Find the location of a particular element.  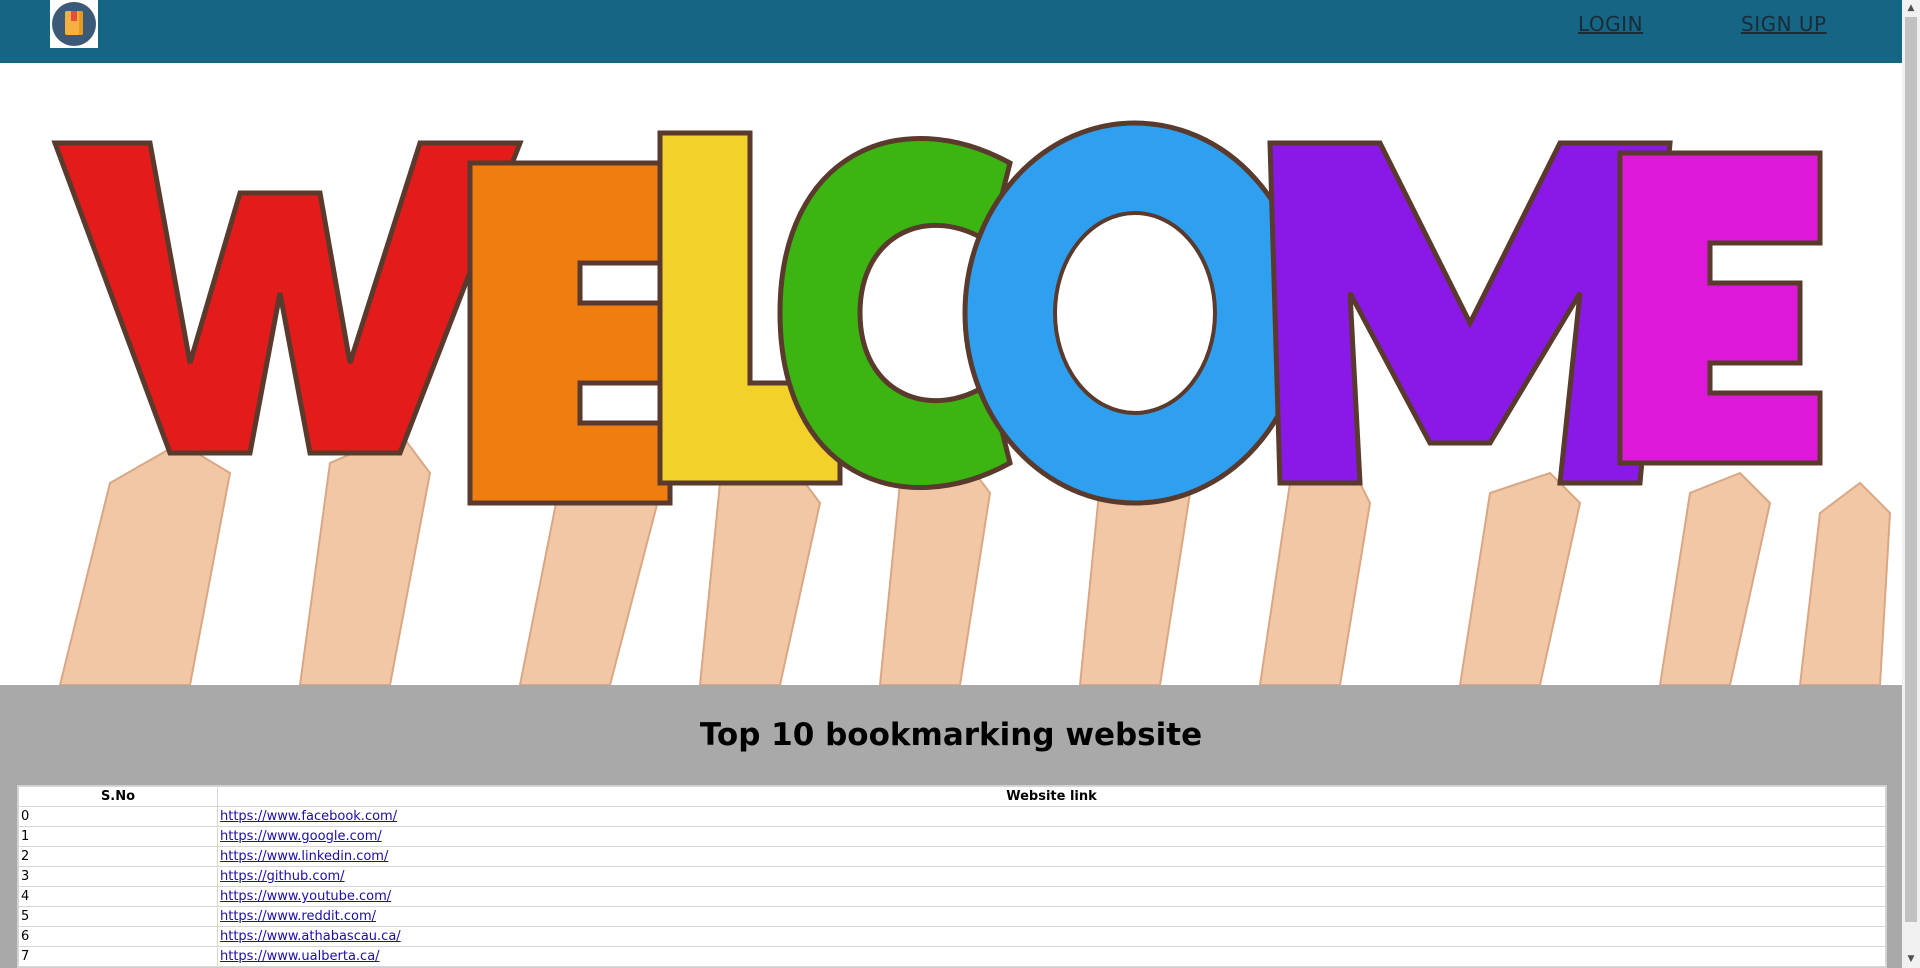

row-sno: 3 is located at coordinates (118, 876).